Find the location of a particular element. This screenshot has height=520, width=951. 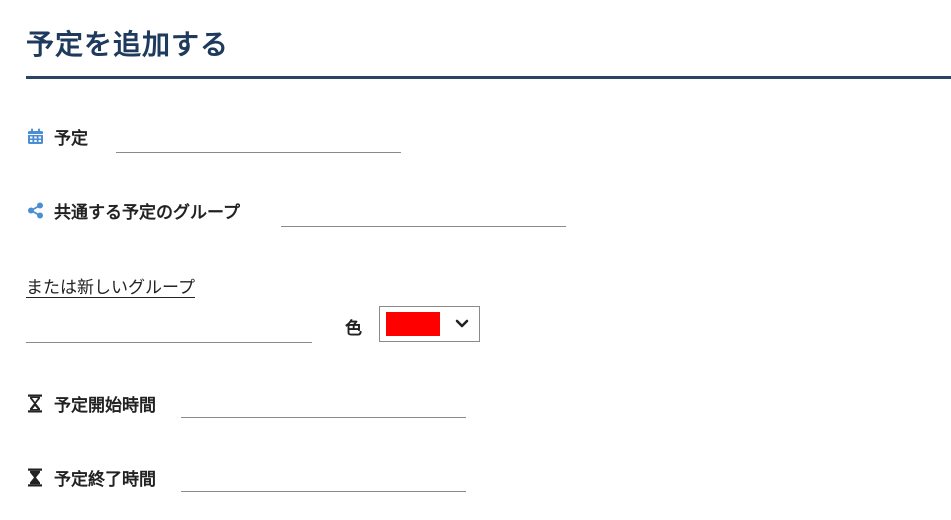

color-select is located at coordinates (429, 324).